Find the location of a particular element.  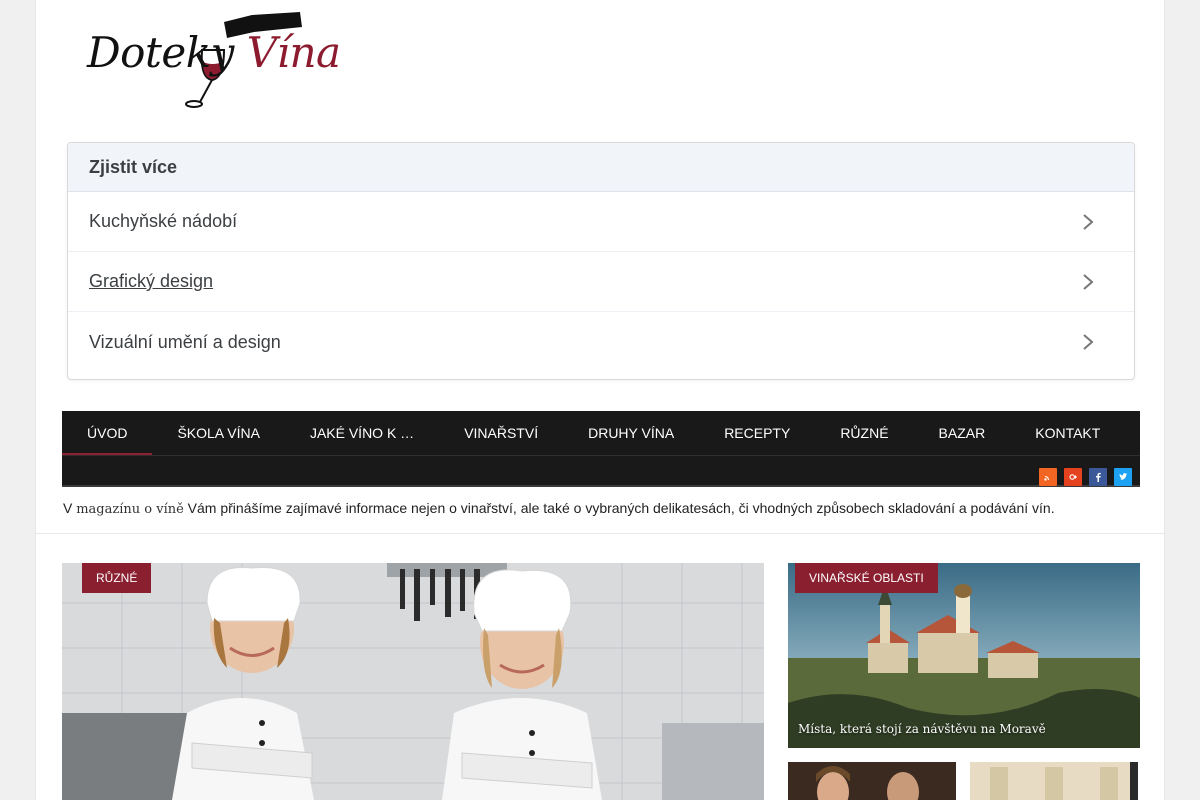

nav-item-wine-types: Druhy vína is located at coordinates (631, 433).